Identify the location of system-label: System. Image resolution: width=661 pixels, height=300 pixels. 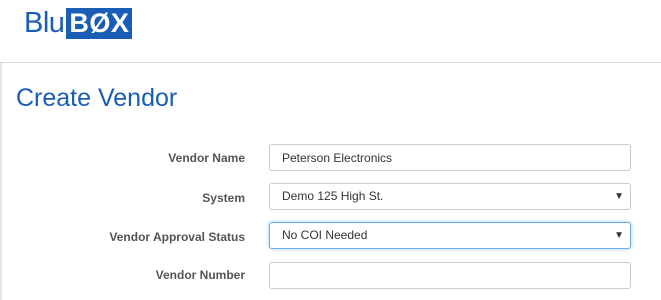
(223, 198).